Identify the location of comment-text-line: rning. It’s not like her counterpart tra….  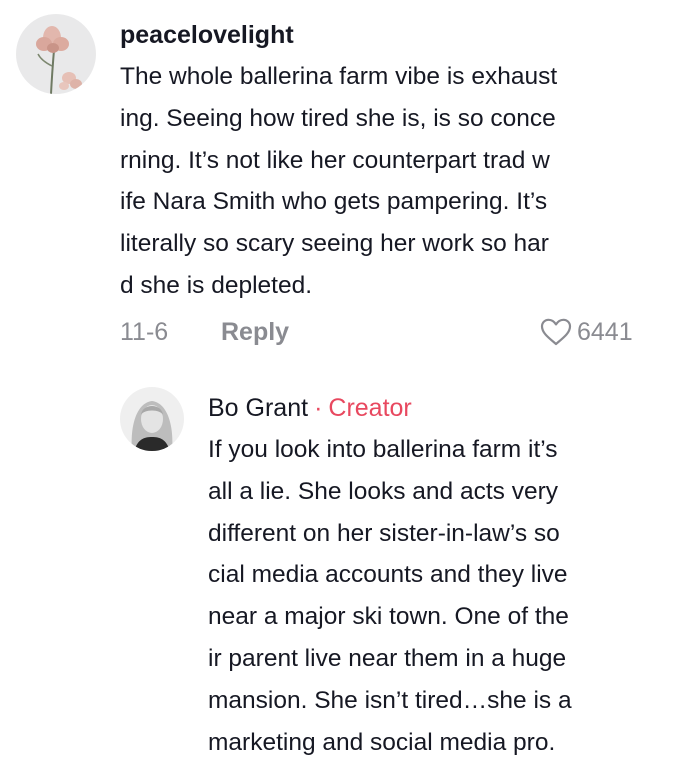
(335, 160).